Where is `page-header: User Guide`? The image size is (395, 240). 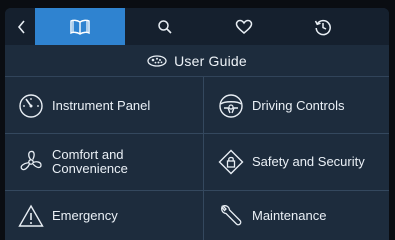
page-header: User Guide is located at coordinates (197, 61).